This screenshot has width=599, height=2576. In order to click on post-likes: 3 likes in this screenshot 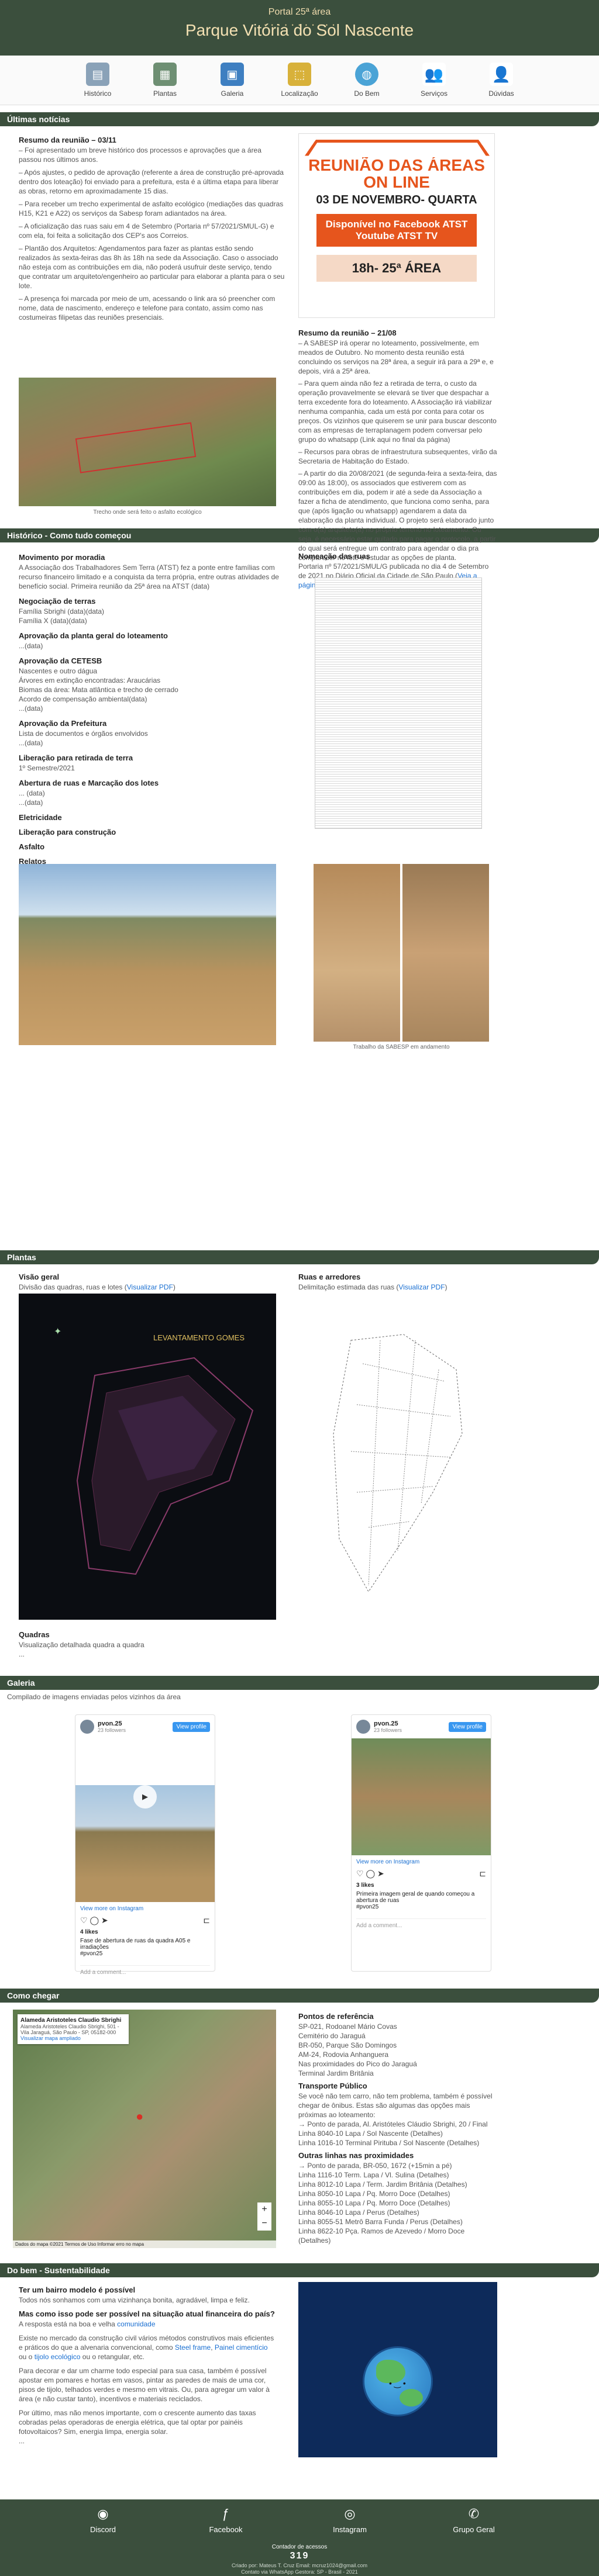, I will do `click(365, 1885)`.